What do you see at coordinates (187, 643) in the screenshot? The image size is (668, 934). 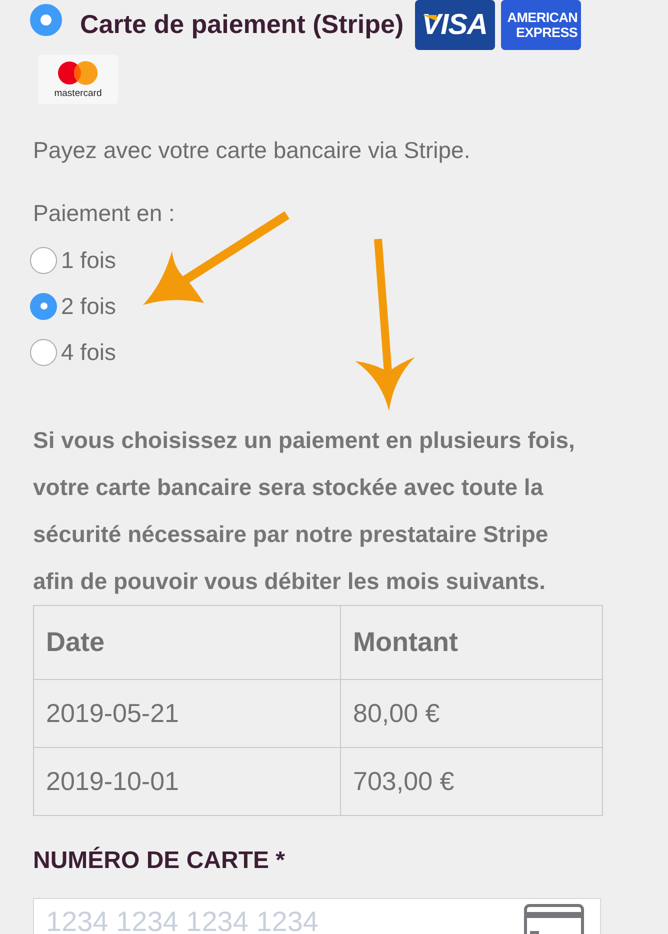 I see `column-header: Date` at bounding box center [187, 643].